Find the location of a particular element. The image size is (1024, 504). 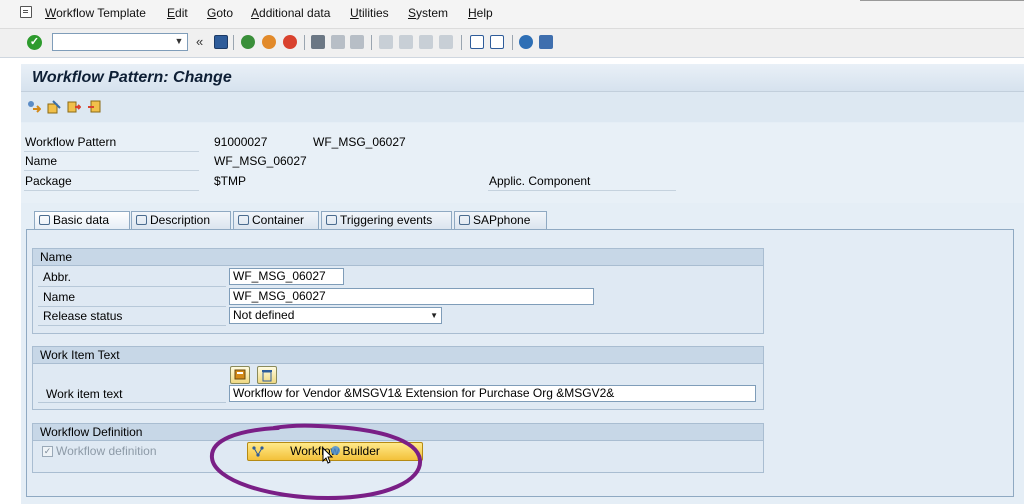

exit-icon is located at coordinates (269, 42).